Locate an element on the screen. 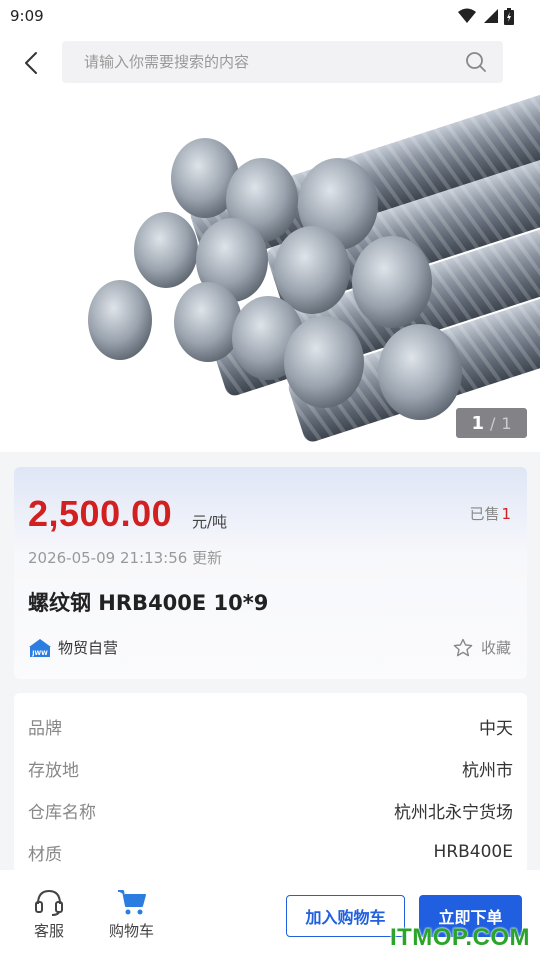 This screenshot has width=540, height=960. status-time: 9:09 is located at coordinates (27, 16).